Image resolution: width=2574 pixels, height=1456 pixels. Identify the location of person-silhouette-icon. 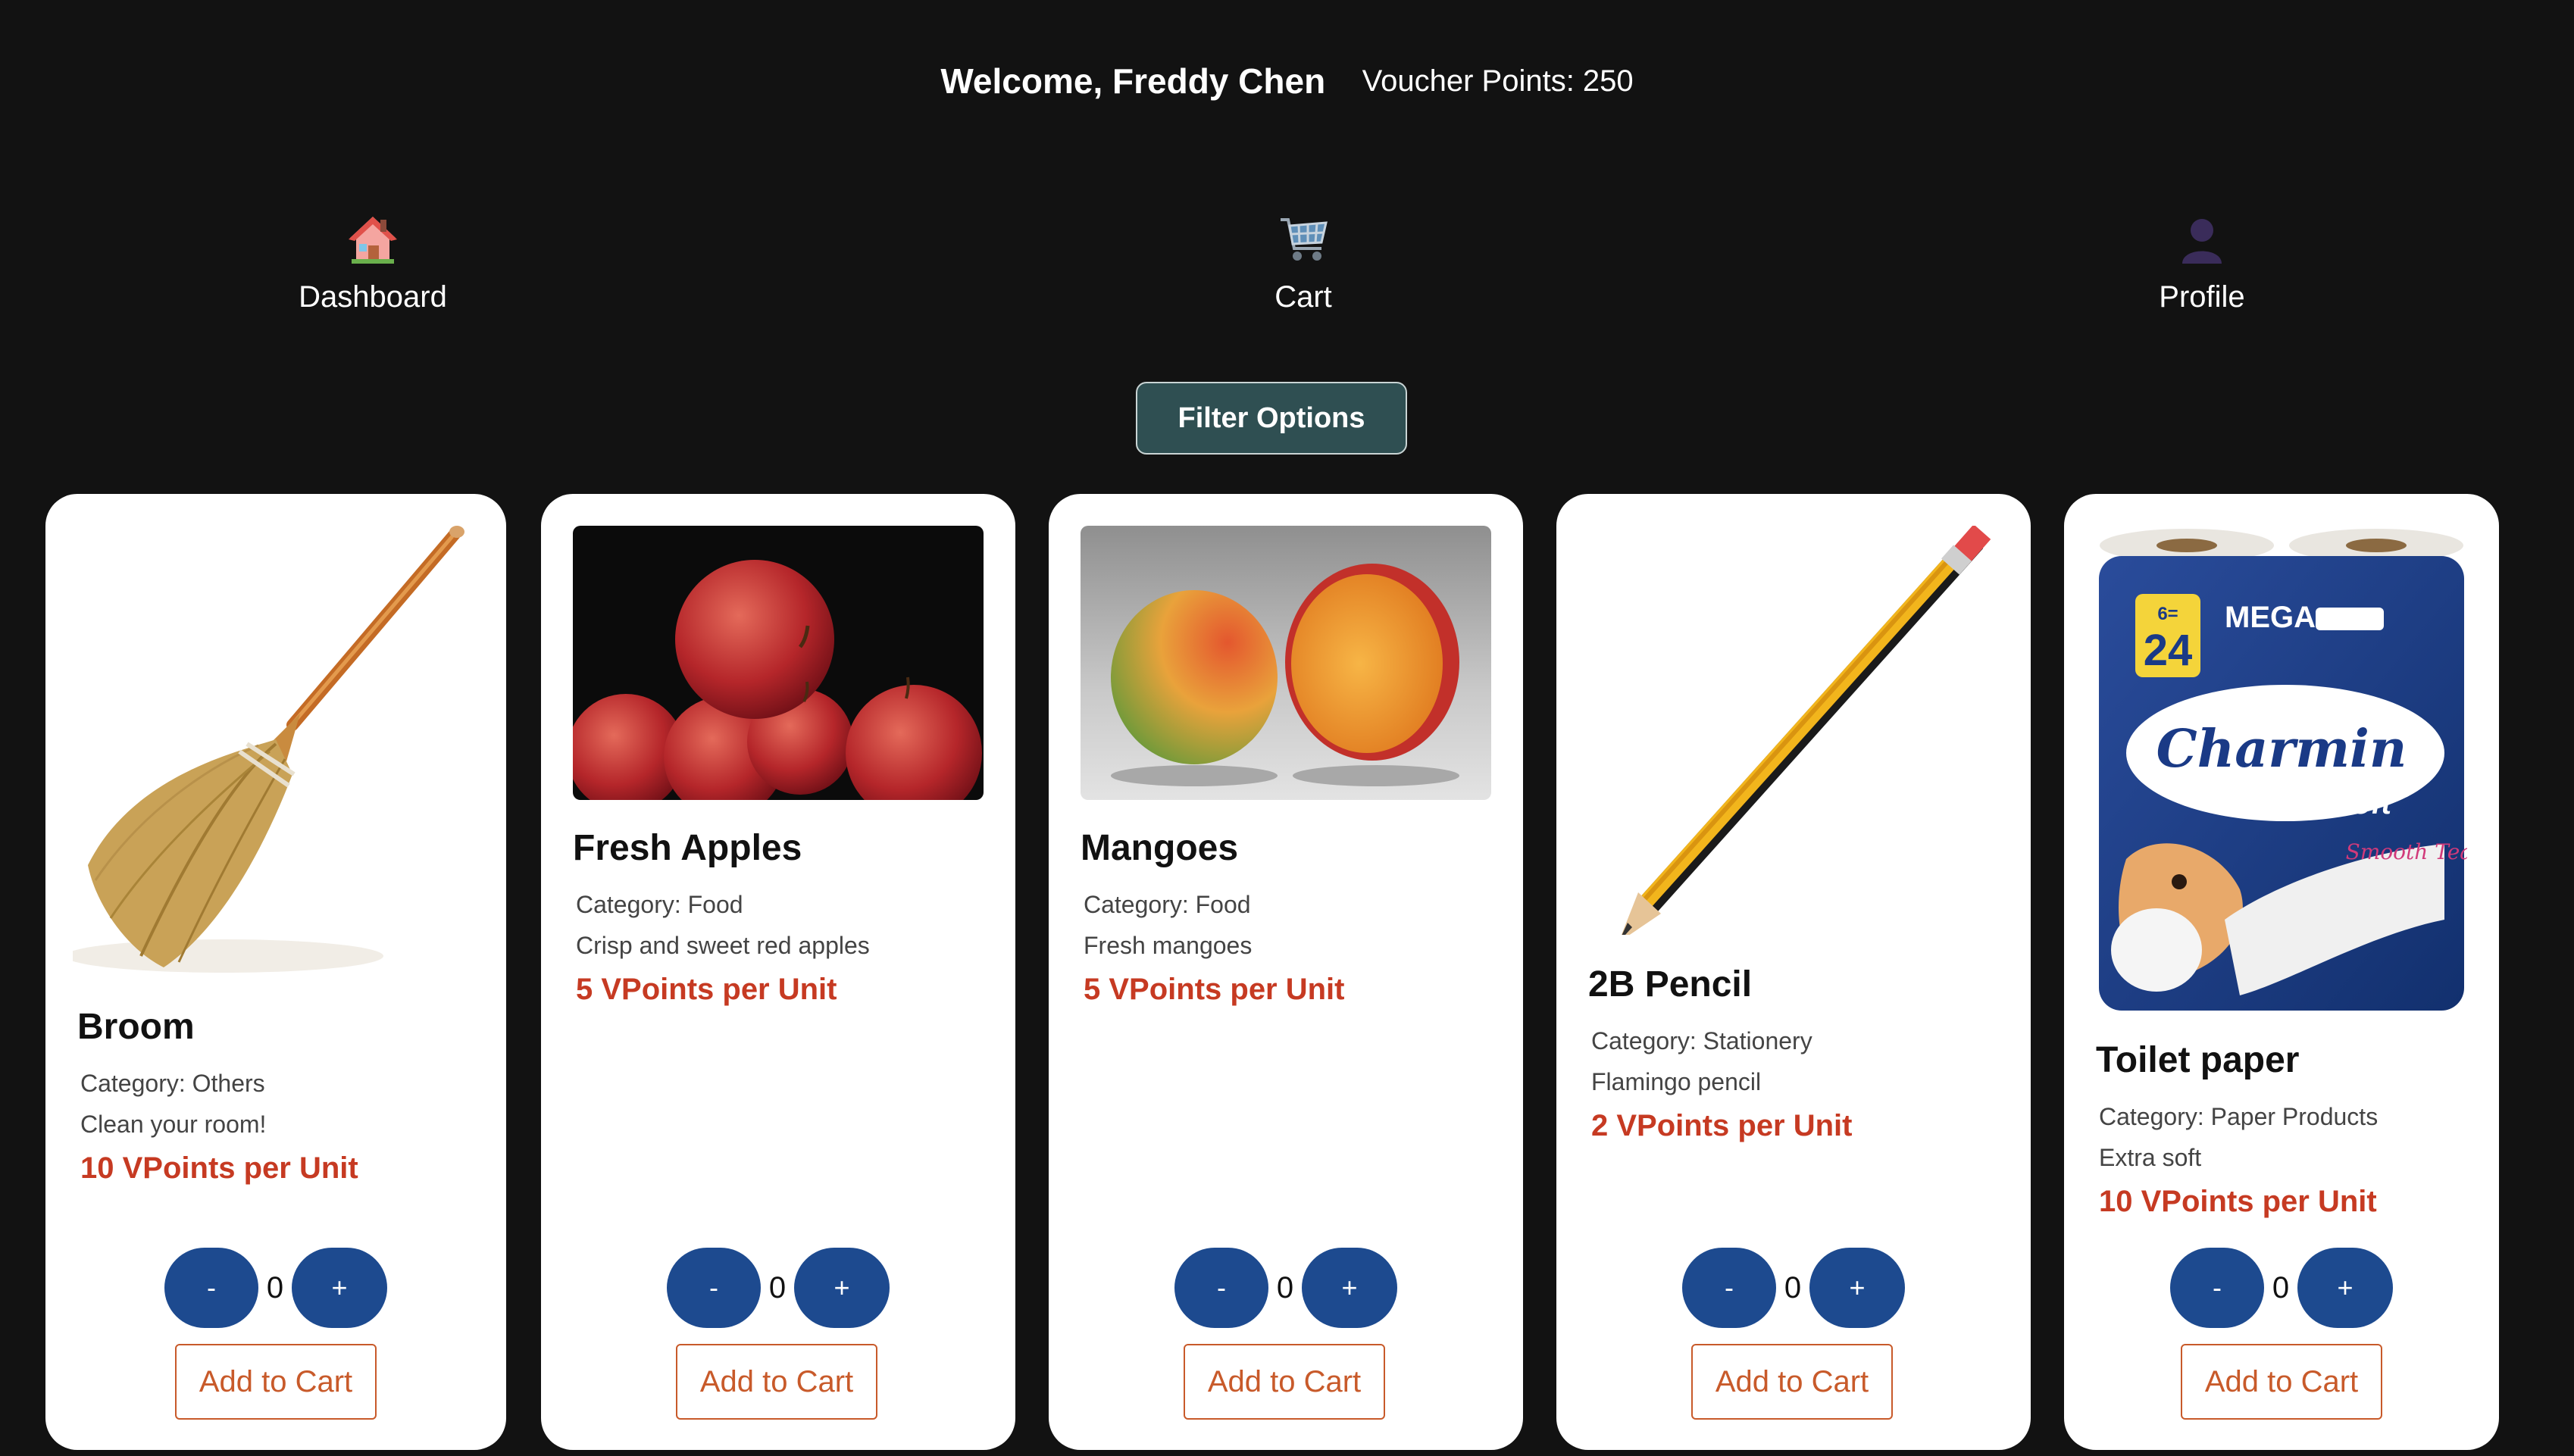
(2202, 241).